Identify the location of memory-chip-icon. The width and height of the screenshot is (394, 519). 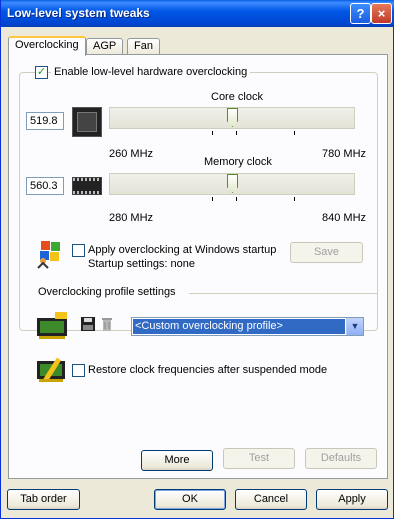
(87, 186).